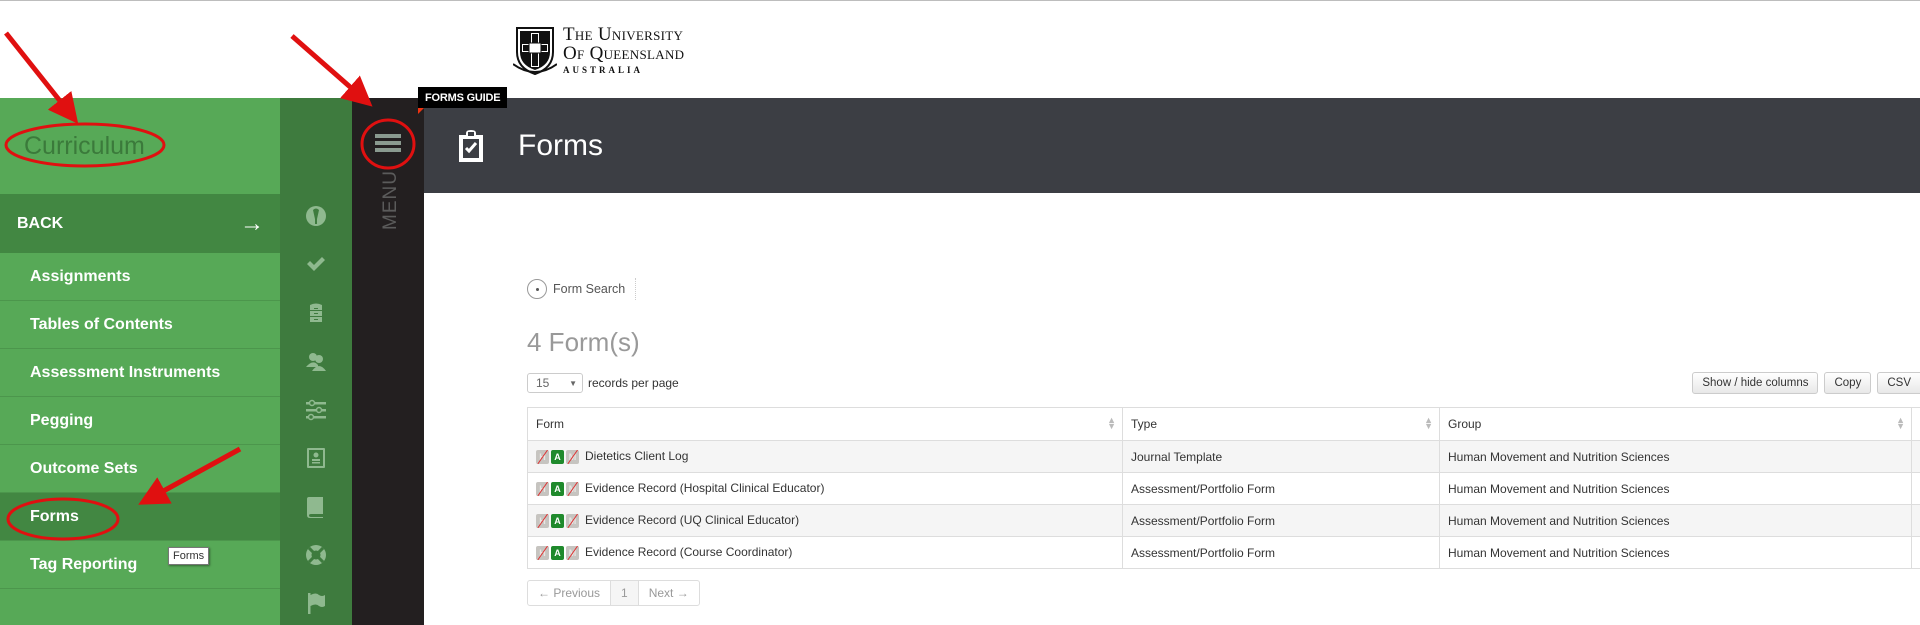 The image size is (1920, 625). I want to click on sliders-icon, so click(316, 410).